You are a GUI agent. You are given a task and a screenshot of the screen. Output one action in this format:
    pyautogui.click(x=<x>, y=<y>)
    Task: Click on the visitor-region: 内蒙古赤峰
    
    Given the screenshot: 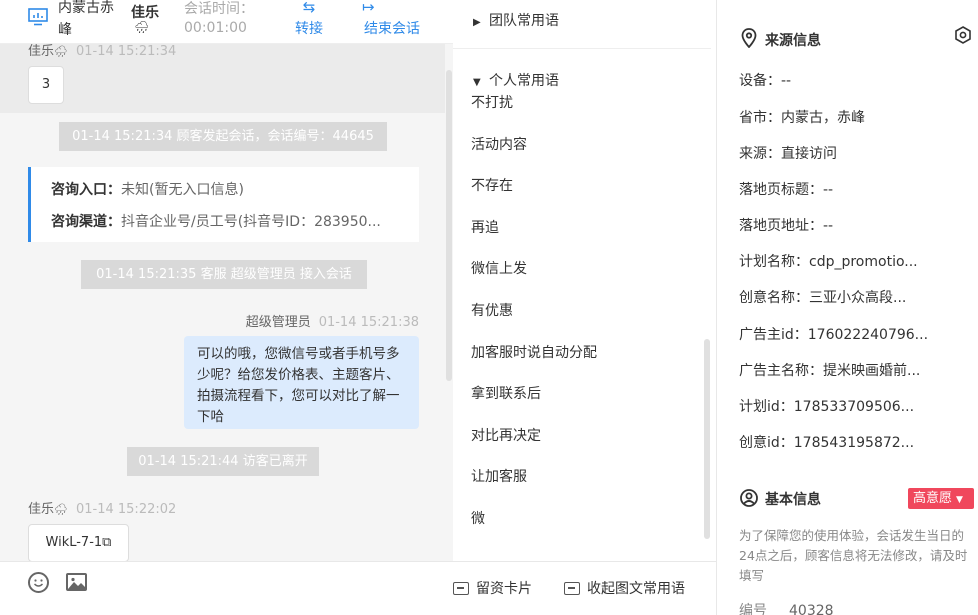 What is the action you would take?
    pyautogui.click(x=86, y=19)
    